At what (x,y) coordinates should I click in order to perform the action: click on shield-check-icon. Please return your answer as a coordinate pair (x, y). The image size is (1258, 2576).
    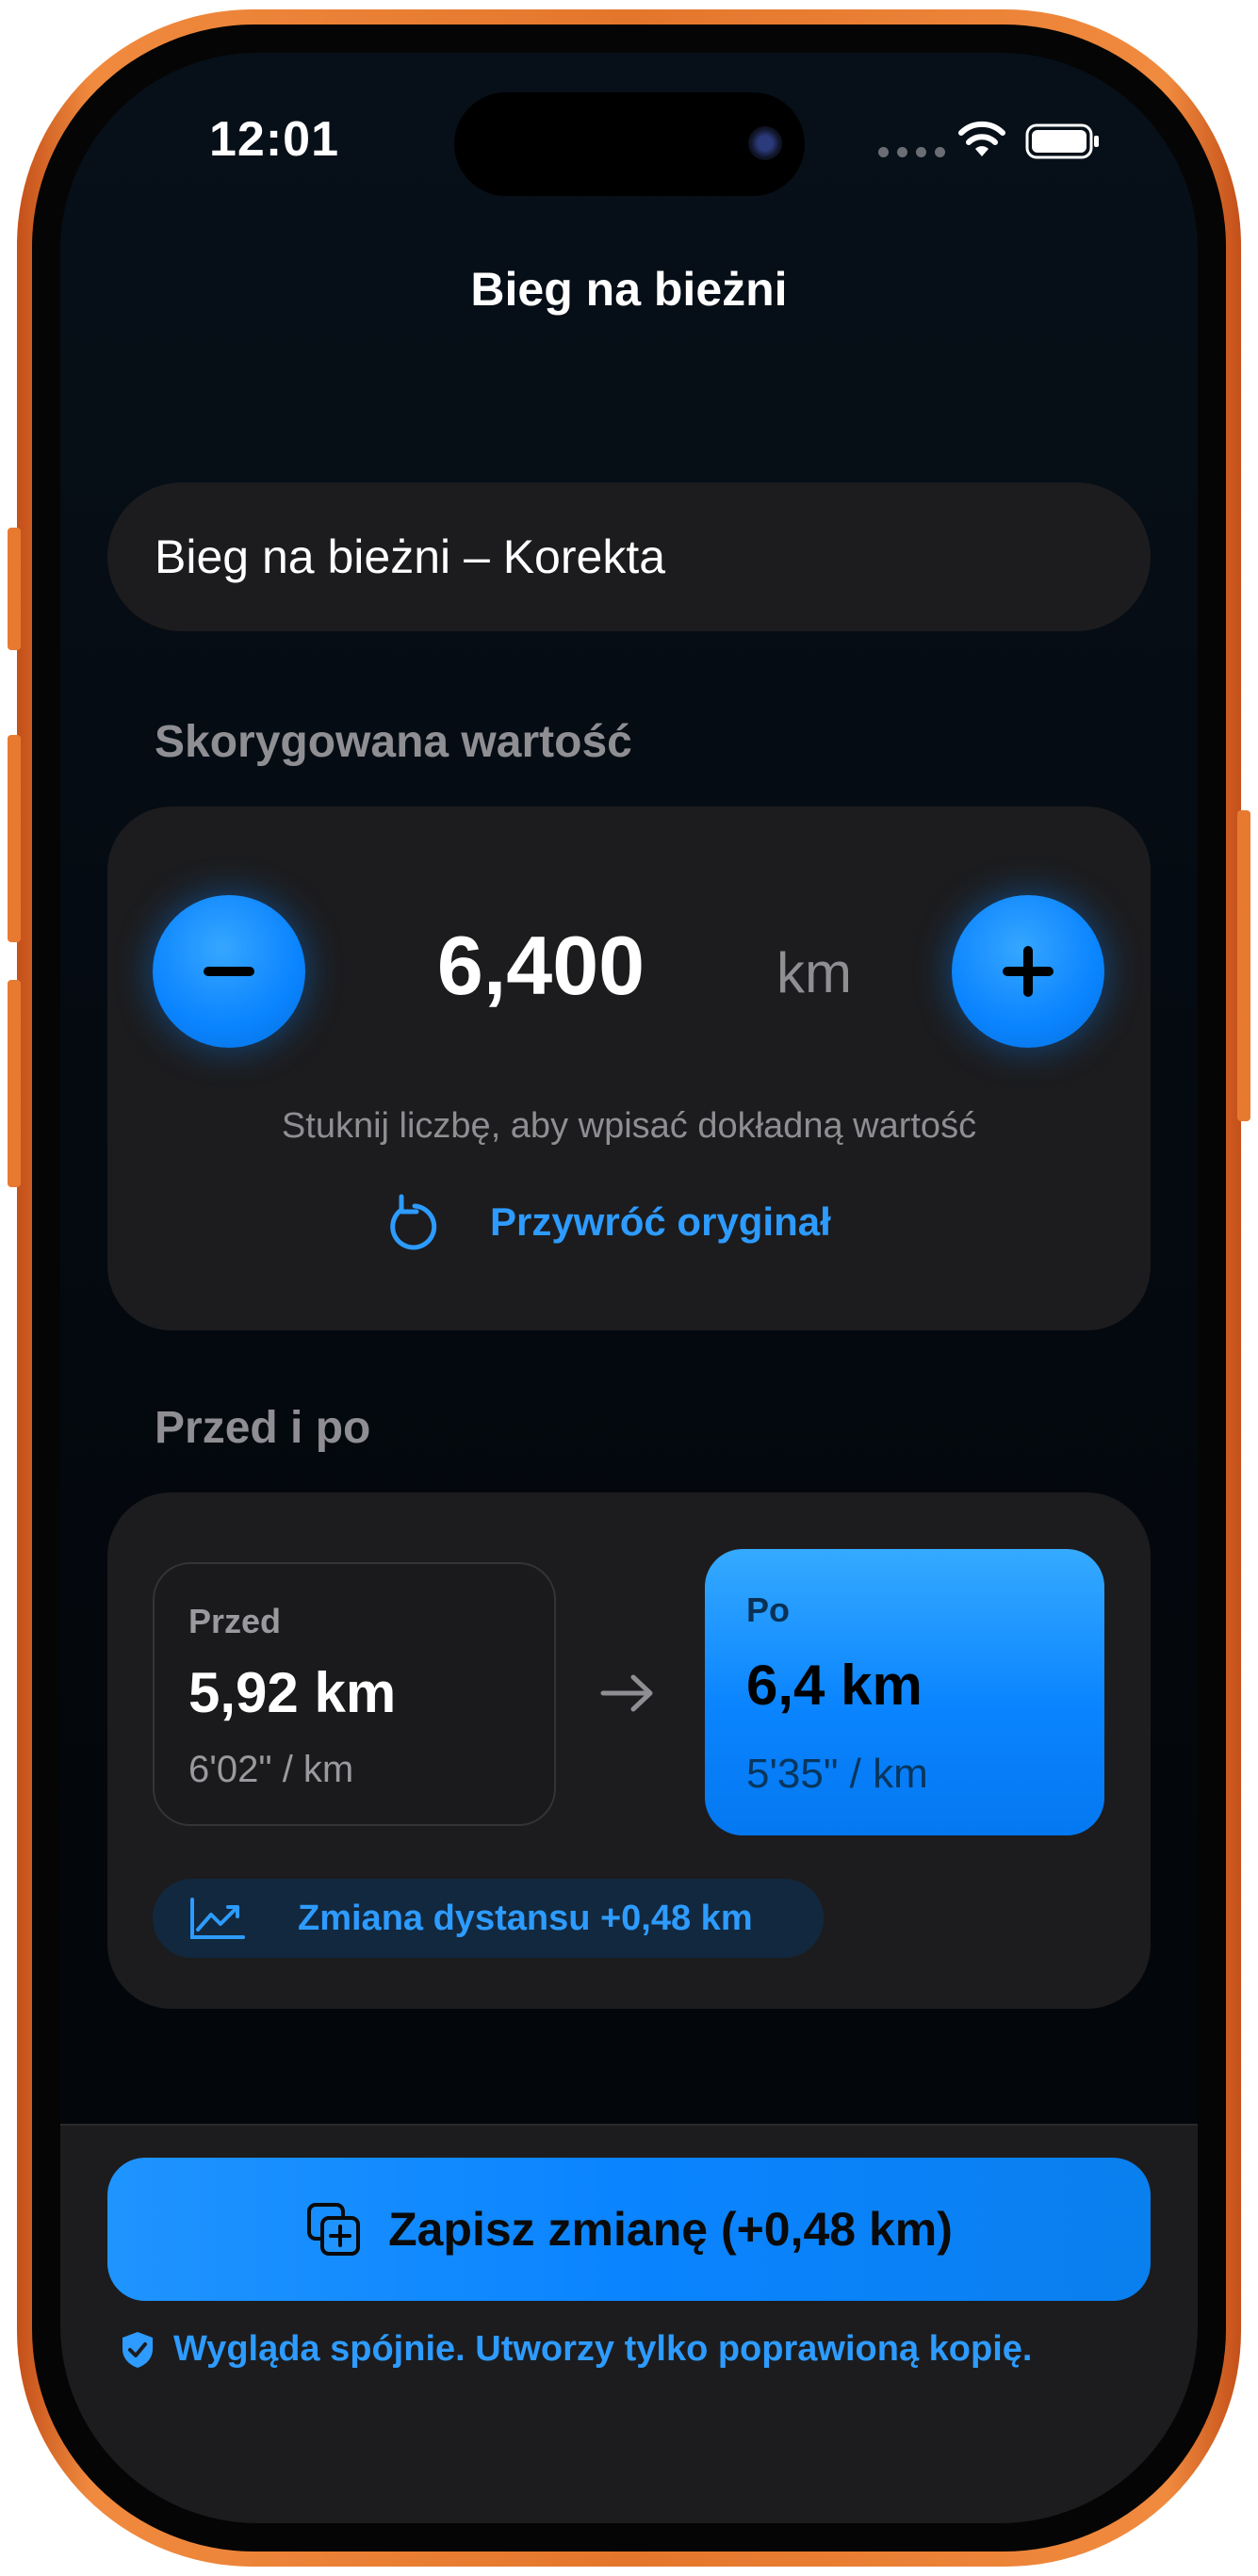
    Looking at the image, I should click on (138, 2349).